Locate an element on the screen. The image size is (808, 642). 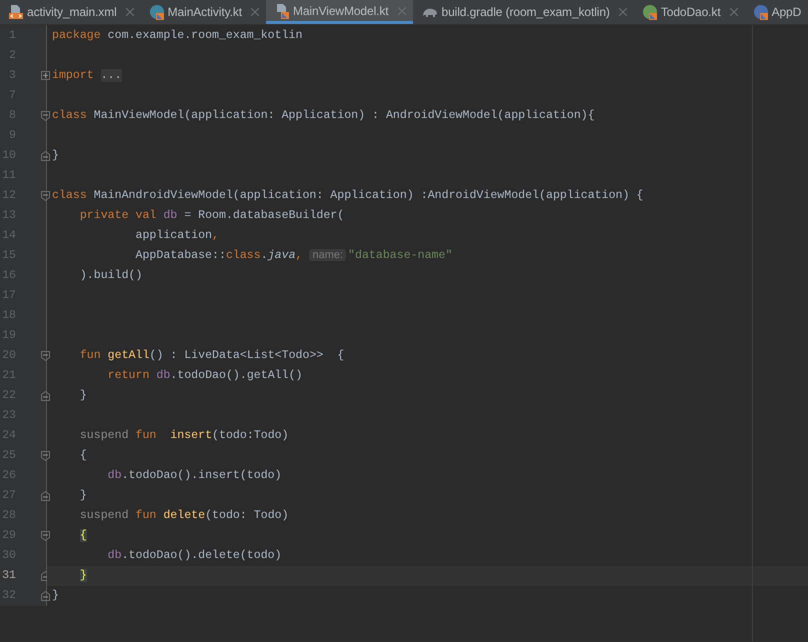
code-line: db.todoDao().delete(todo) is located at coordinates (194, 556).